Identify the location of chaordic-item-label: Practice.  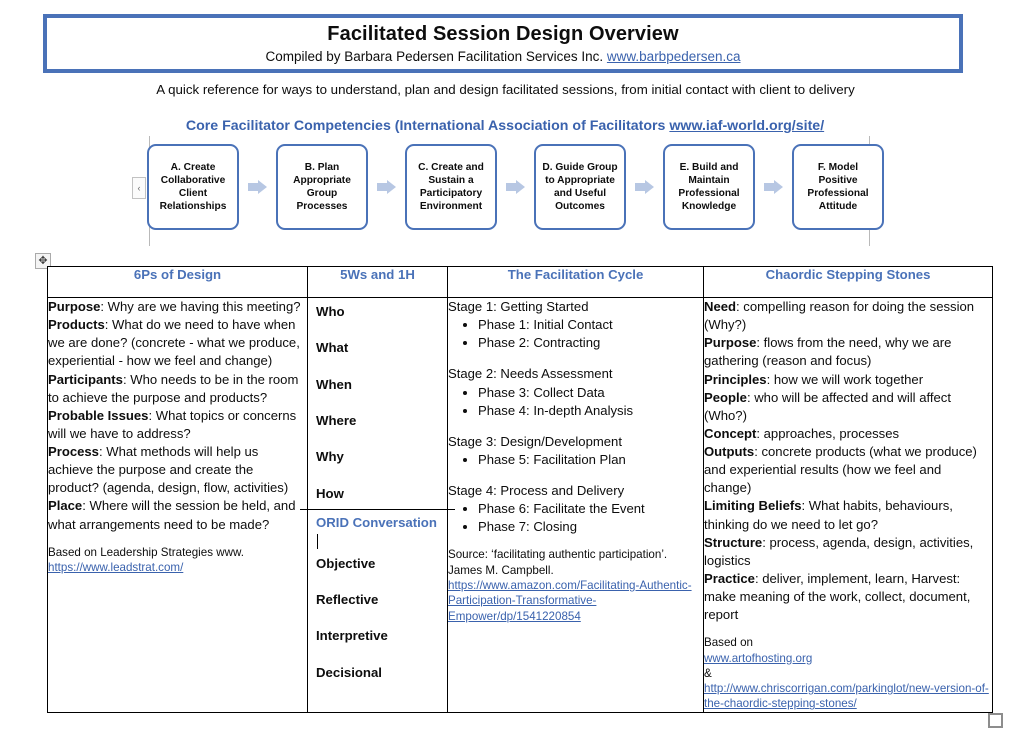
(729, 578).